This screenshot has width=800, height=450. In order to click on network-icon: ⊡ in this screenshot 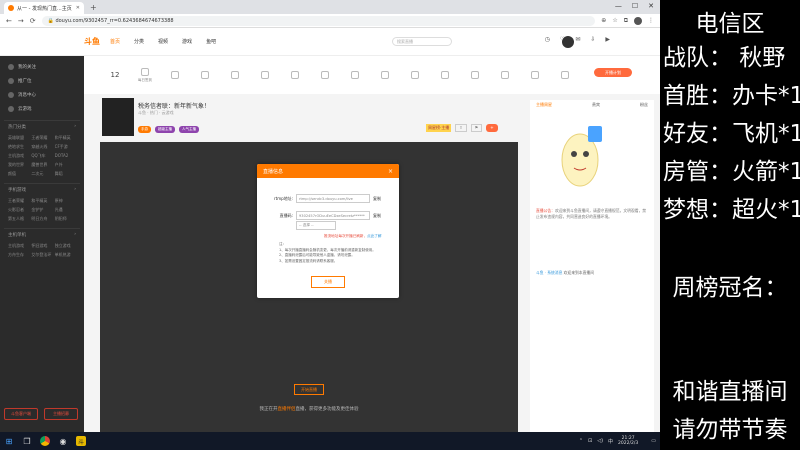, I will do `click(590, 441)`.